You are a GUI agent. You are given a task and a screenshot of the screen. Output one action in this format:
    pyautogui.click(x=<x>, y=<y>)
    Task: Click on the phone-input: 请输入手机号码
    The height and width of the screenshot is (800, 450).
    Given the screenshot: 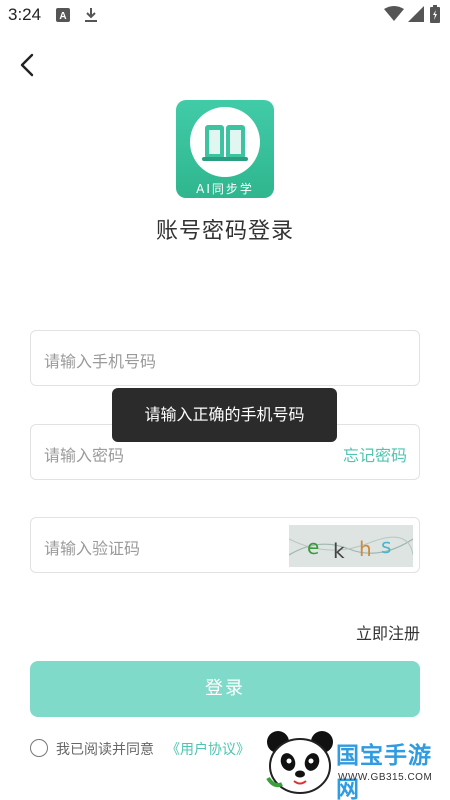 What is the action you would take?
    pyautogui.click(x=225, y=358)
    